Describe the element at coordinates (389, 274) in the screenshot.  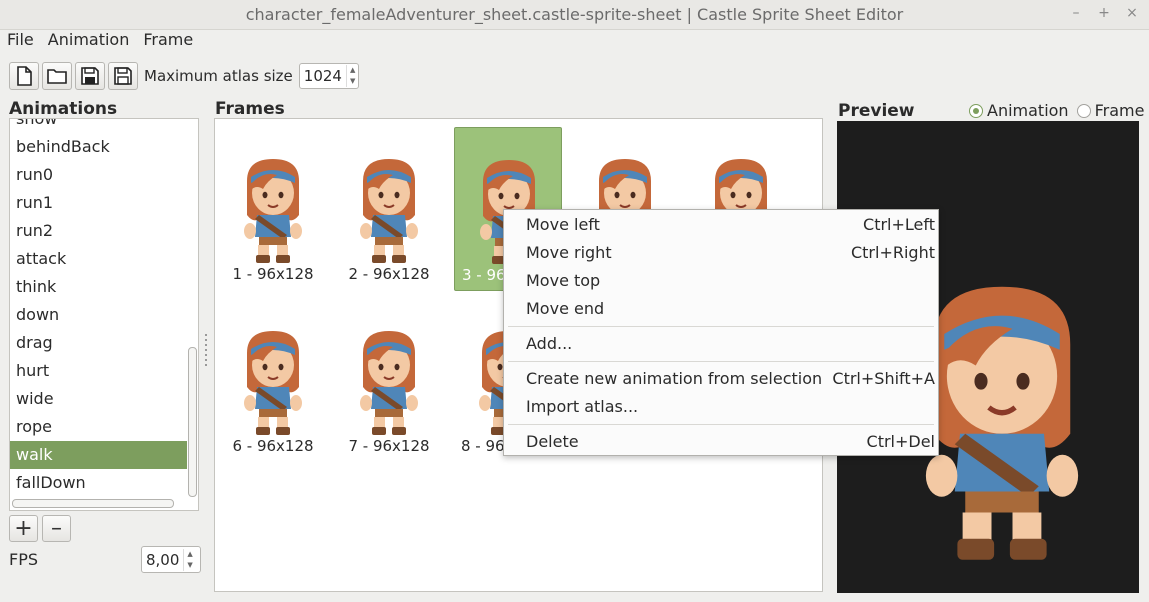
I see `frame-label: 2 - 96x128` at that location.